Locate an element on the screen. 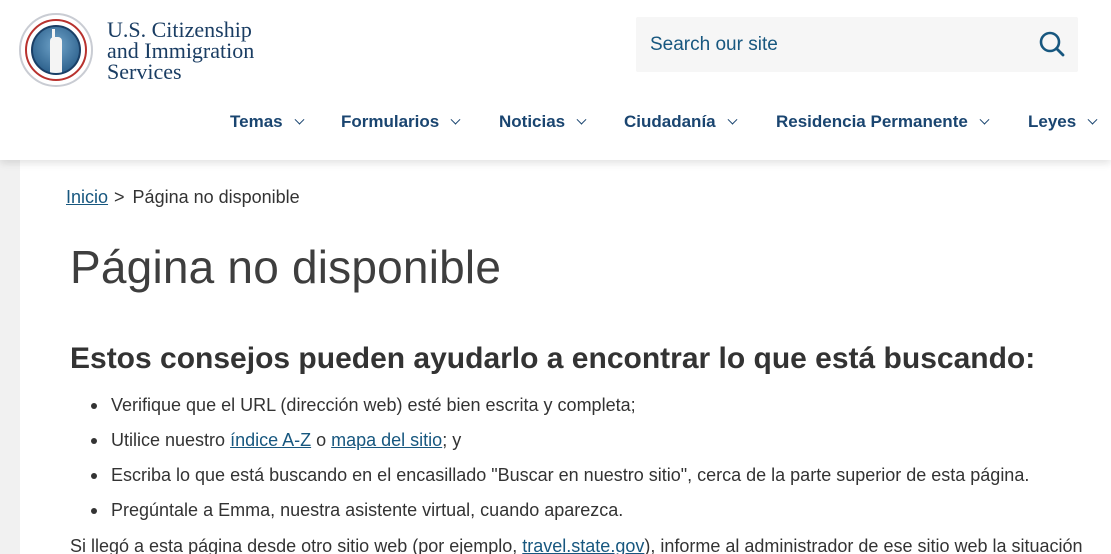  nav-item-leyes: Leyes is located at coordinates (1063, 122).